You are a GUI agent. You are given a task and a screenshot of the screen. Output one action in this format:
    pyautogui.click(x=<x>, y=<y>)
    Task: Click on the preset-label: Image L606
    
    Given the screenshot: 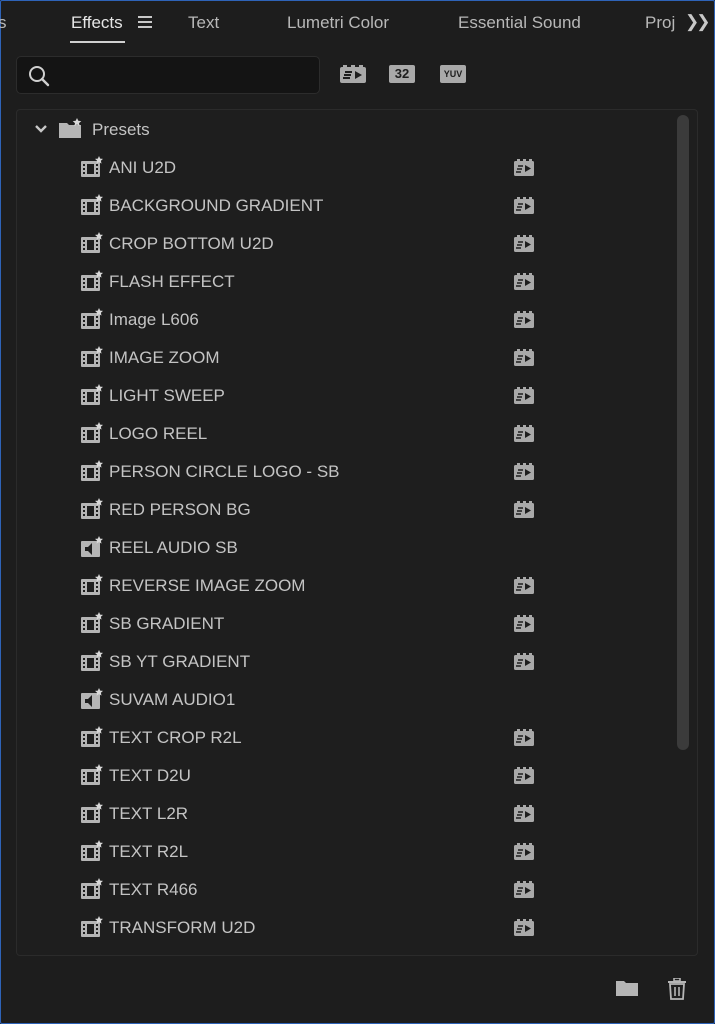 What is the action you would take?
    pyautogui.click(x=154, y=319)
    